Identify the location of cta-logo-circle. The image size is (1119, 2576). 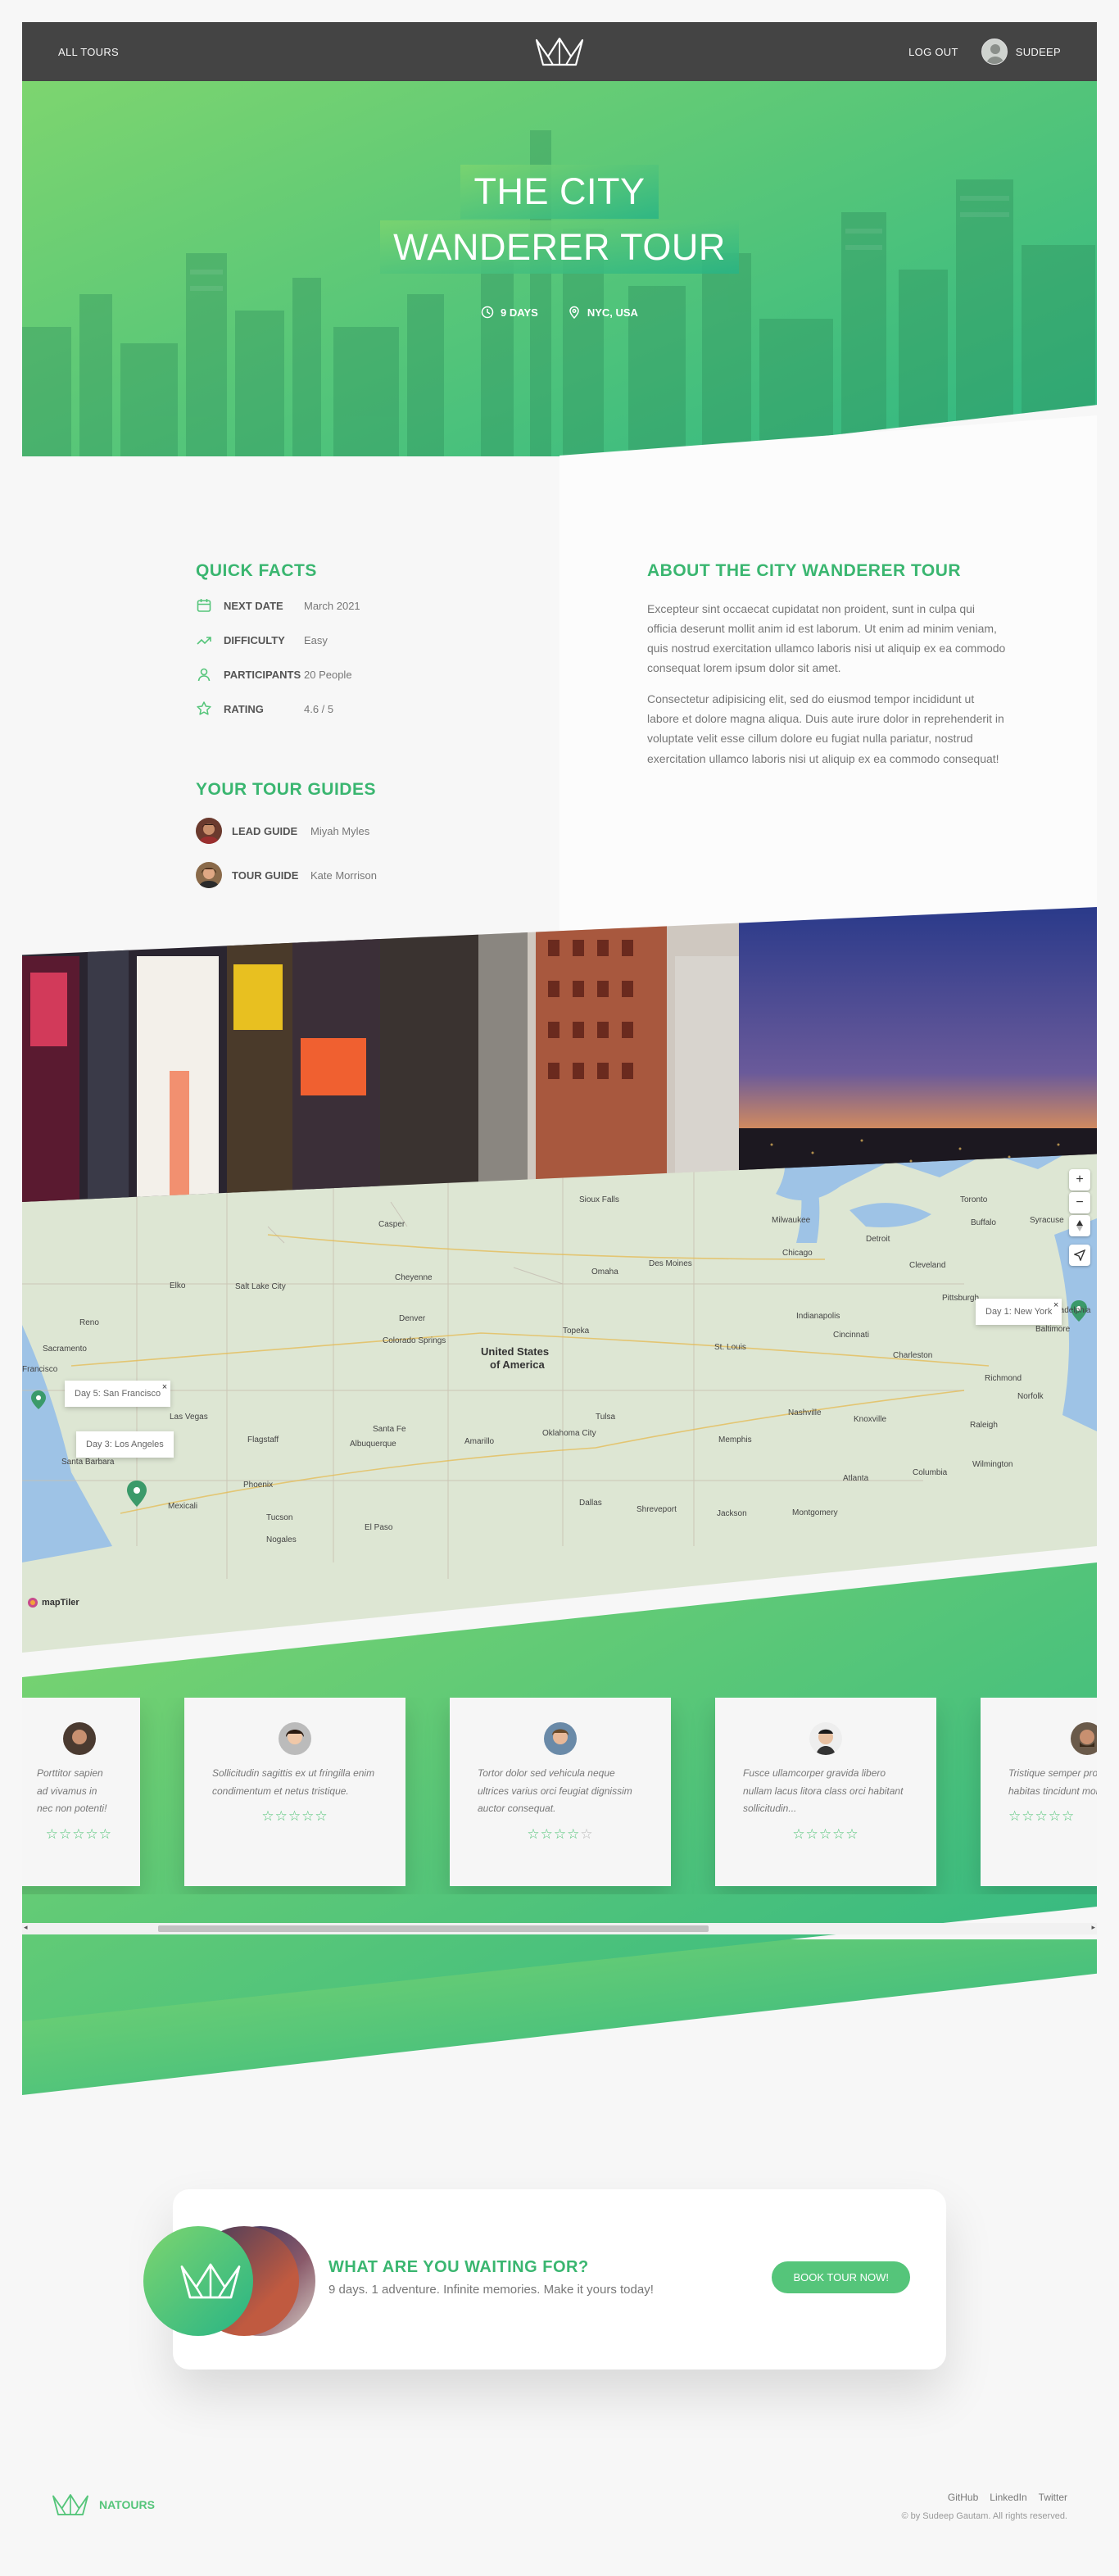
(198, 2281).